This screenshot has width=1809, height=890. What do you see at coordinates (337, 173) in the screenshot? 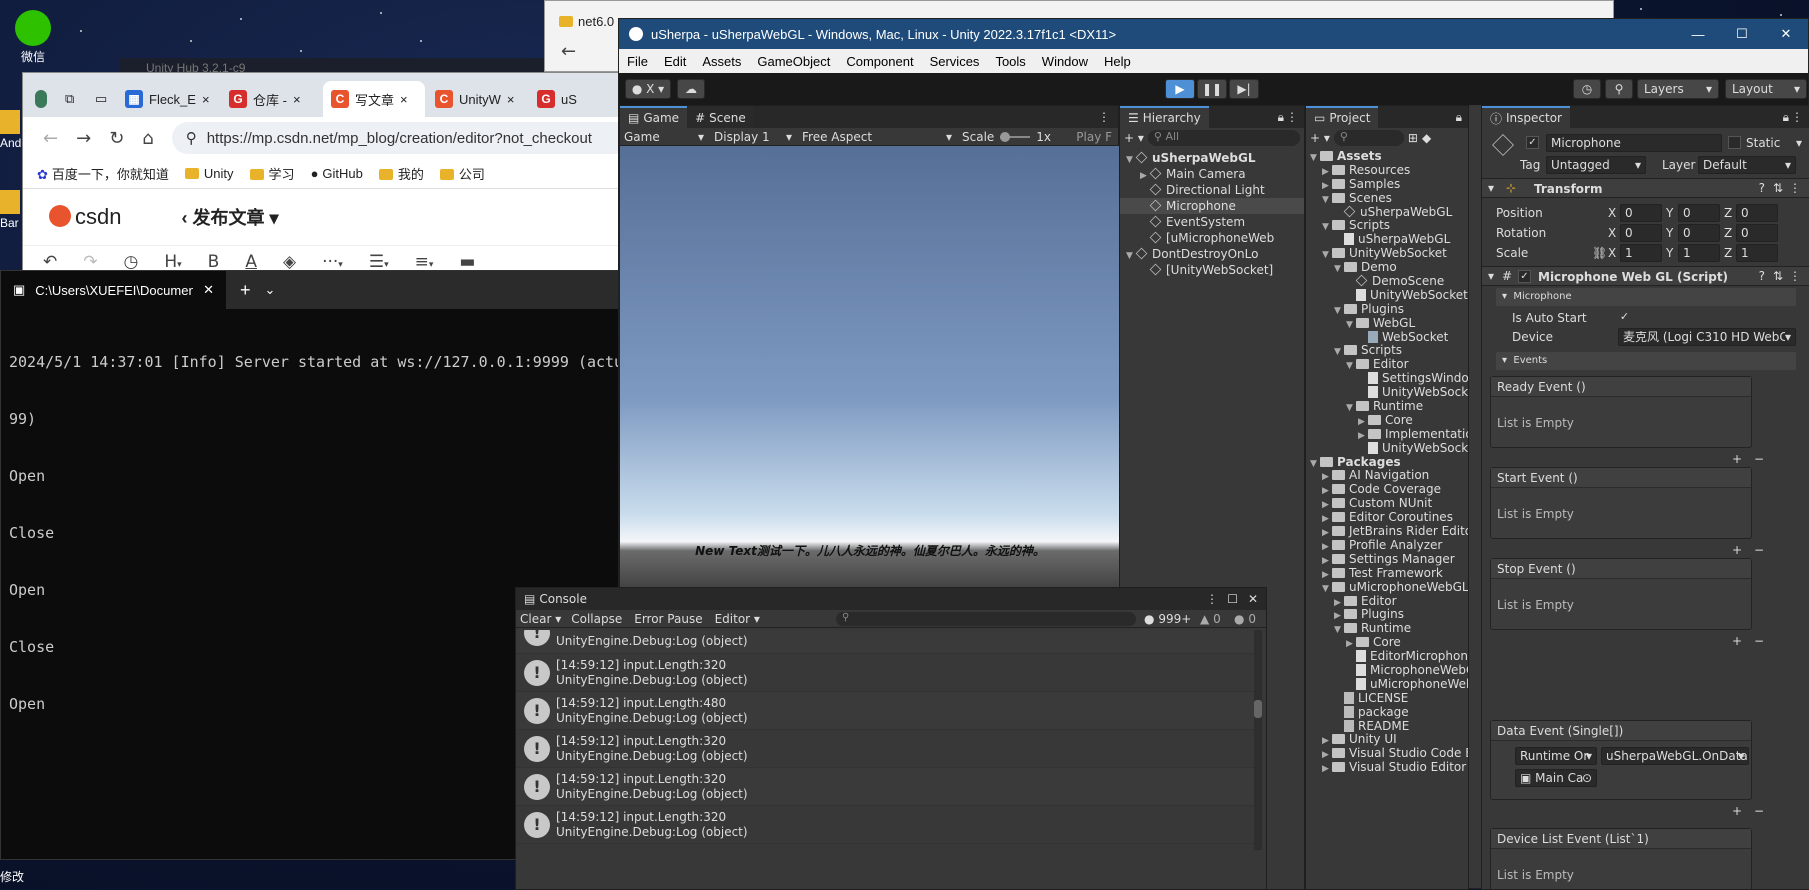
I see `bookmark-github: ● GitHub` at bounding box center [337, 173].